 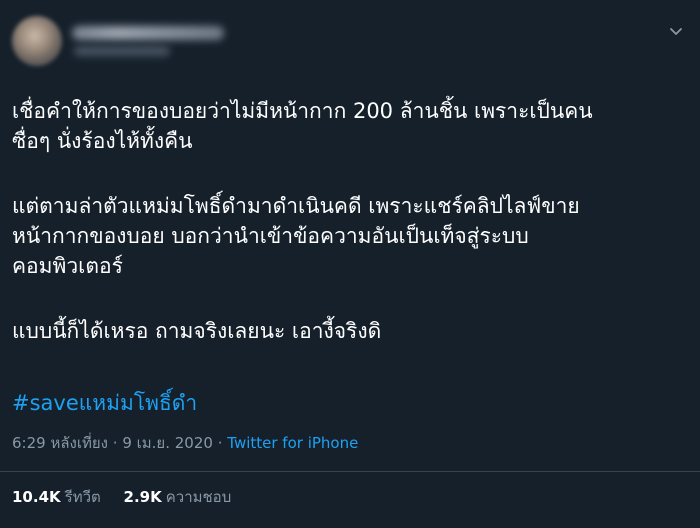 What do you see at coordinates (37, 41) in the screenshot?
I see `avatar` at bounding box center [37, 41].